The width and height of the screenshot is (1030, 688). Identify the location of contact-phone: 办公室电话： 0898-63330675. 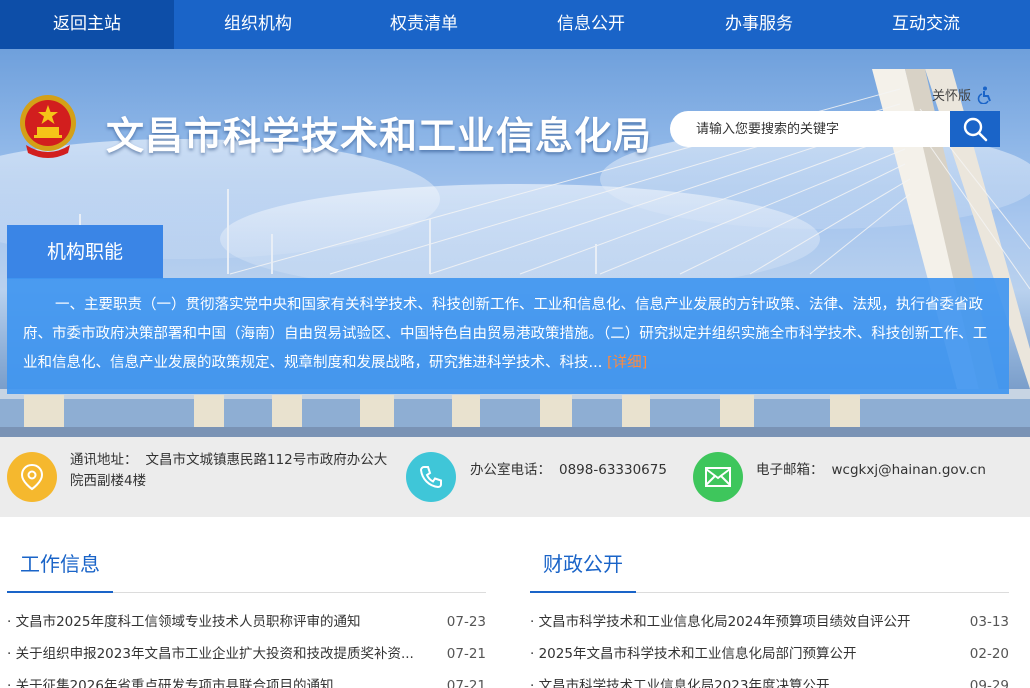
(568, 470).